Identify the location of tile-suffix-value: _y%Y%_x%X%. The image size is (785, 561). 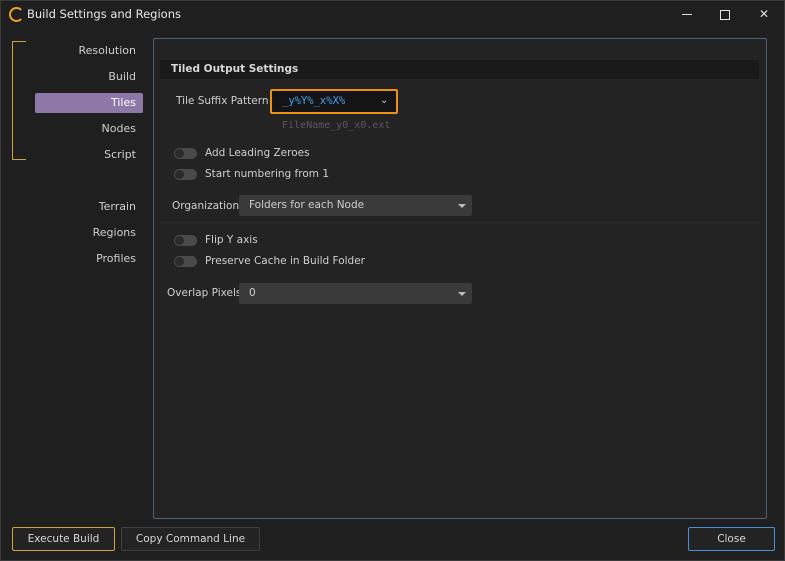
(314, 101).